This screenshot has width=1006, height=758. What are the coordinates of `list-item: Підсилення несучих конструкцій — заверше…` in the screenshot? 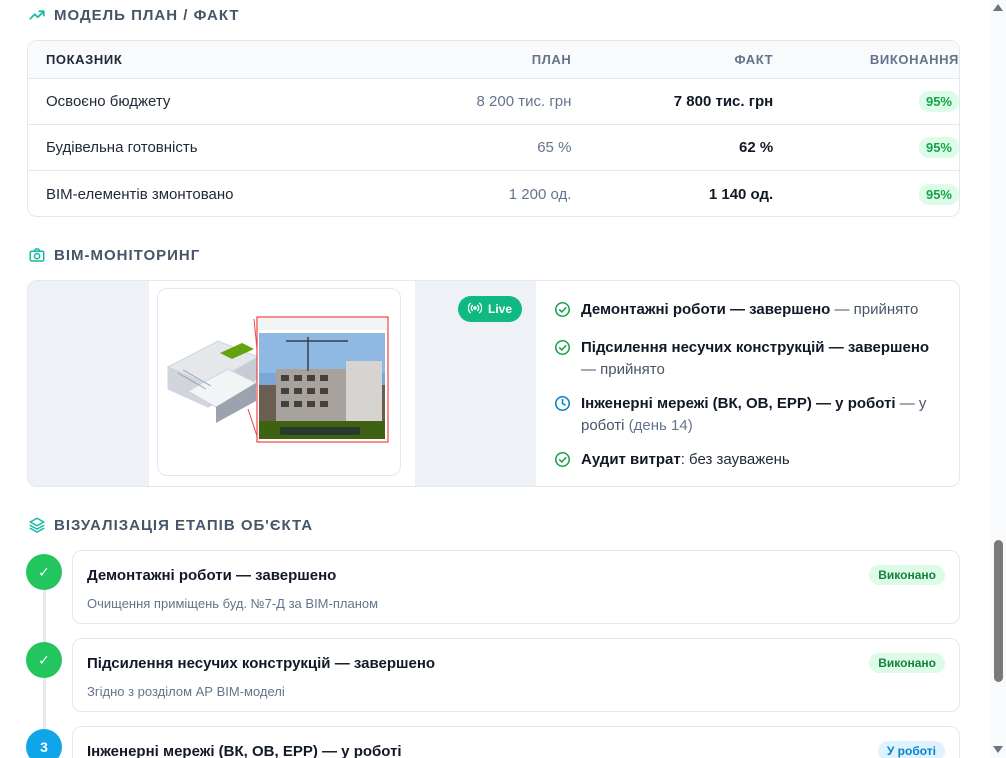 It's located at (744, 359).